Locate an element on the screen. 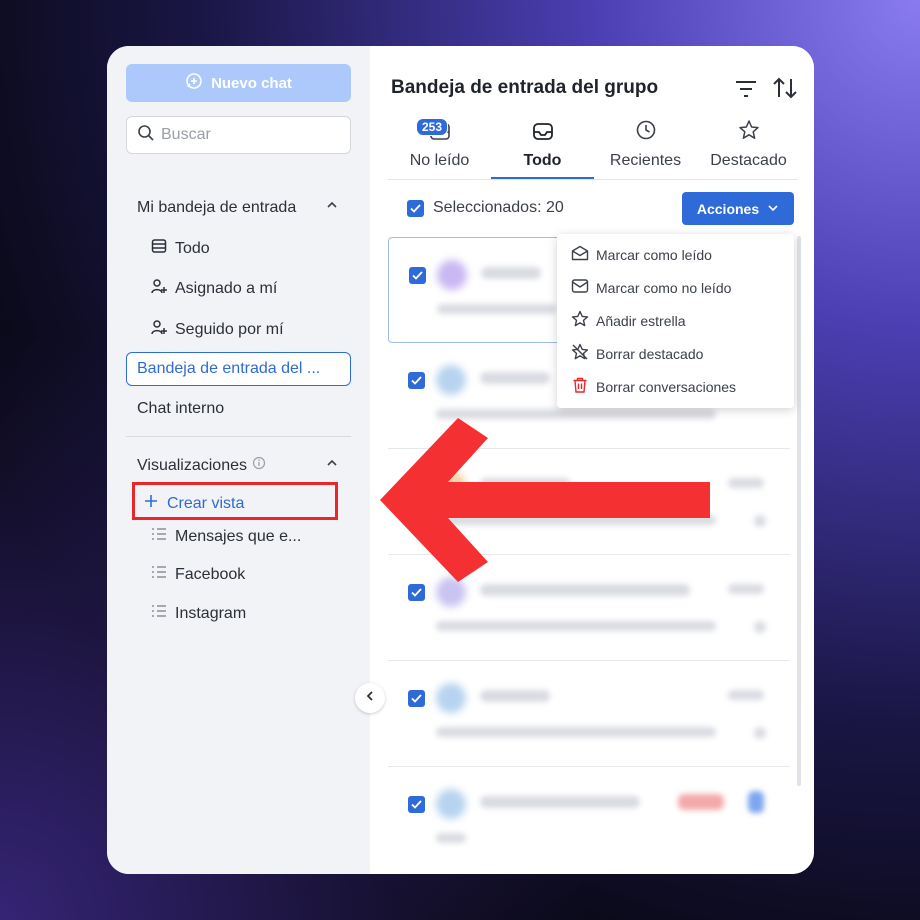 The height and width of the screenshot is (920, 920). list-icon is located at coordinates (159, 248).